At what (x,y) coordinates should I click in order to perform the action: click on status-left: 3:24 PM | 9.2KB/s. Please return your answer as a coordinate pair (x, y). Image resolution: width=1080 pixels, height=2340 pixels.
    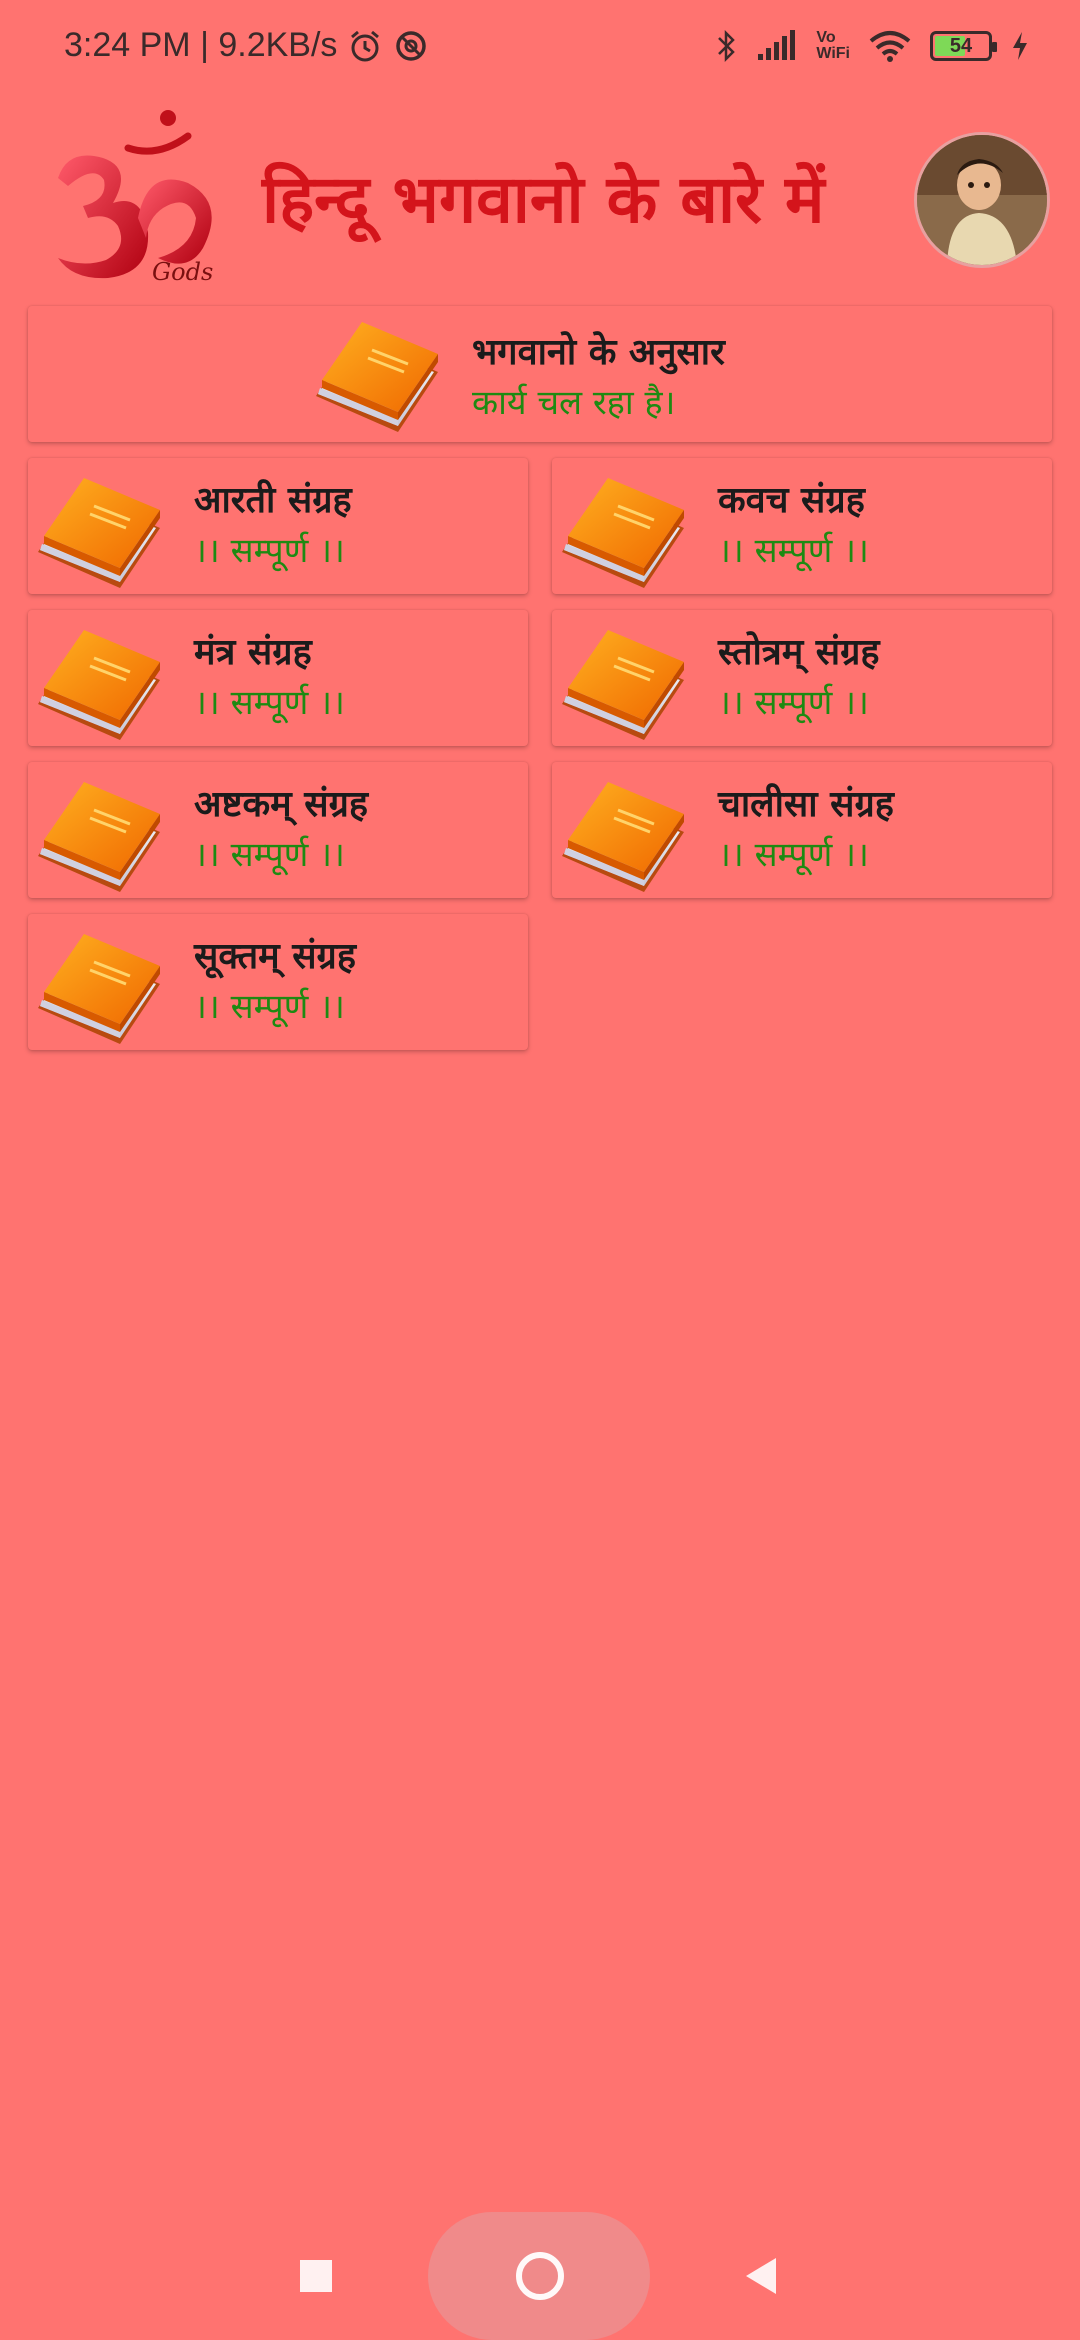
    Looking at the image, I should click on (246, 45).